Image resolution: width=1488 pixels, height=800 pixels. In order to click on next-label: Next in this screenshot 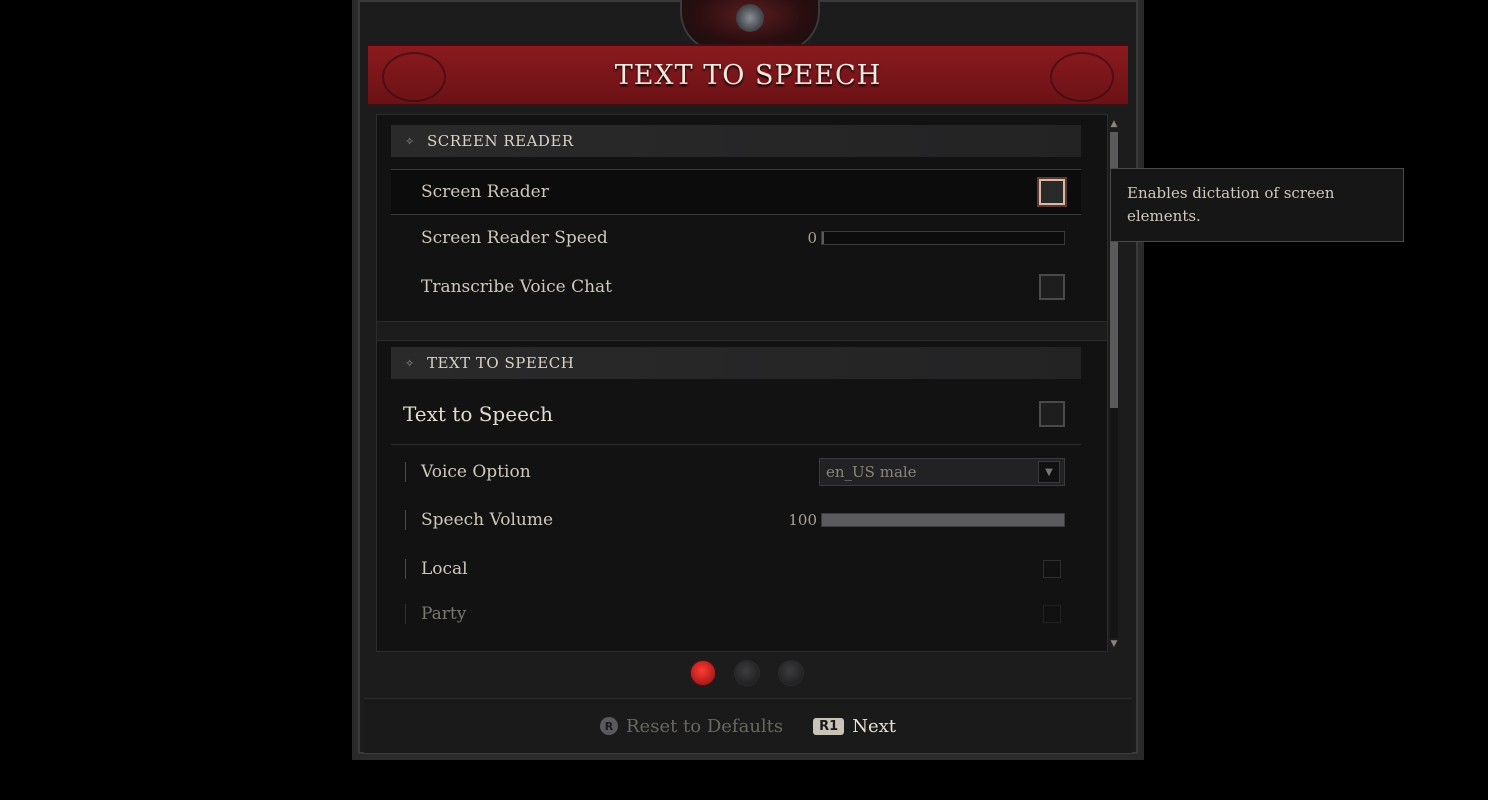, I will do `click(874, 726)`.